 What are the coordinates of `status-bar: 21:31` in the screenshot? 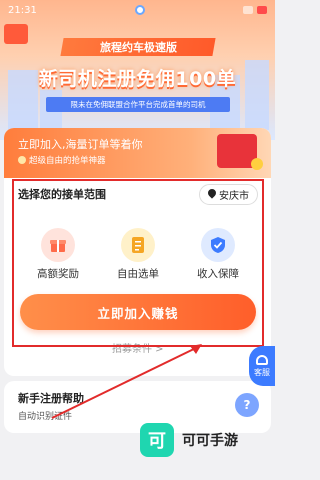 It's located at (137, 10).